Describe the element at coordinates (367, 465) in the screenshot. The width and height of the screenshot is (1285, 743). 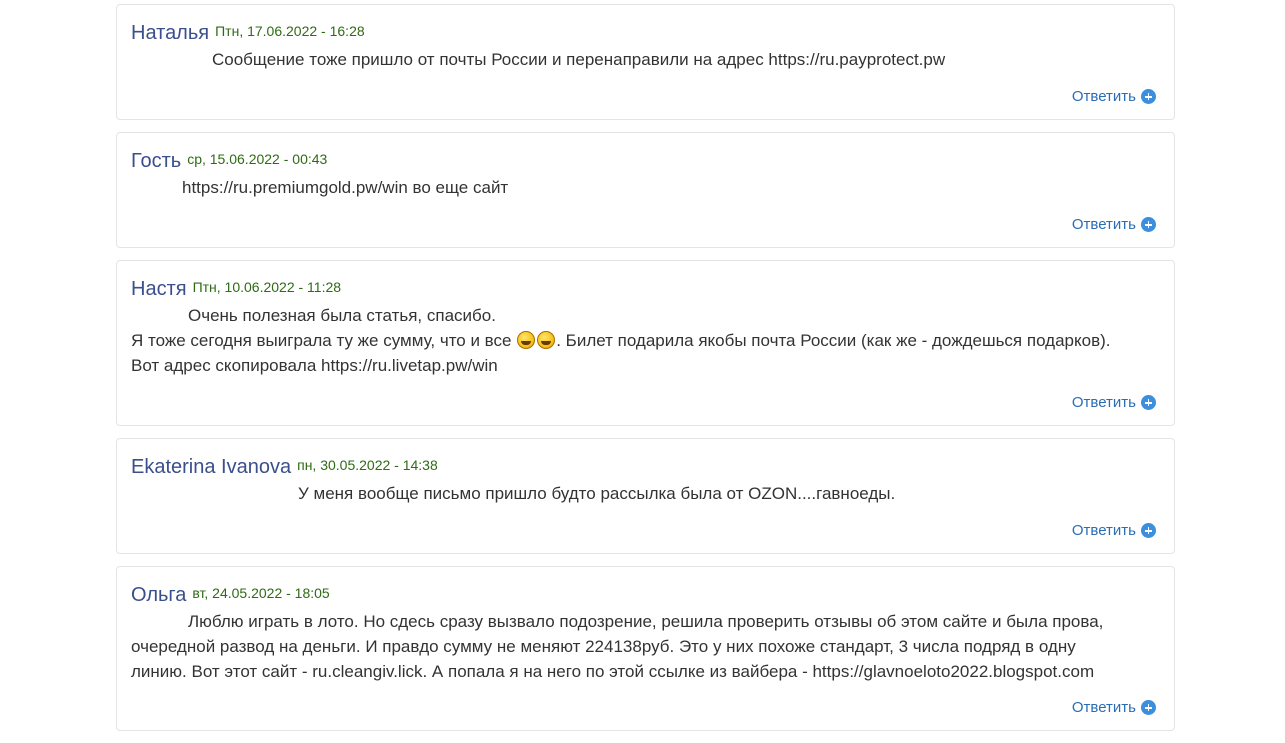
I see `comment-date: пн, 30.05.2022 - 14:38` at that location.